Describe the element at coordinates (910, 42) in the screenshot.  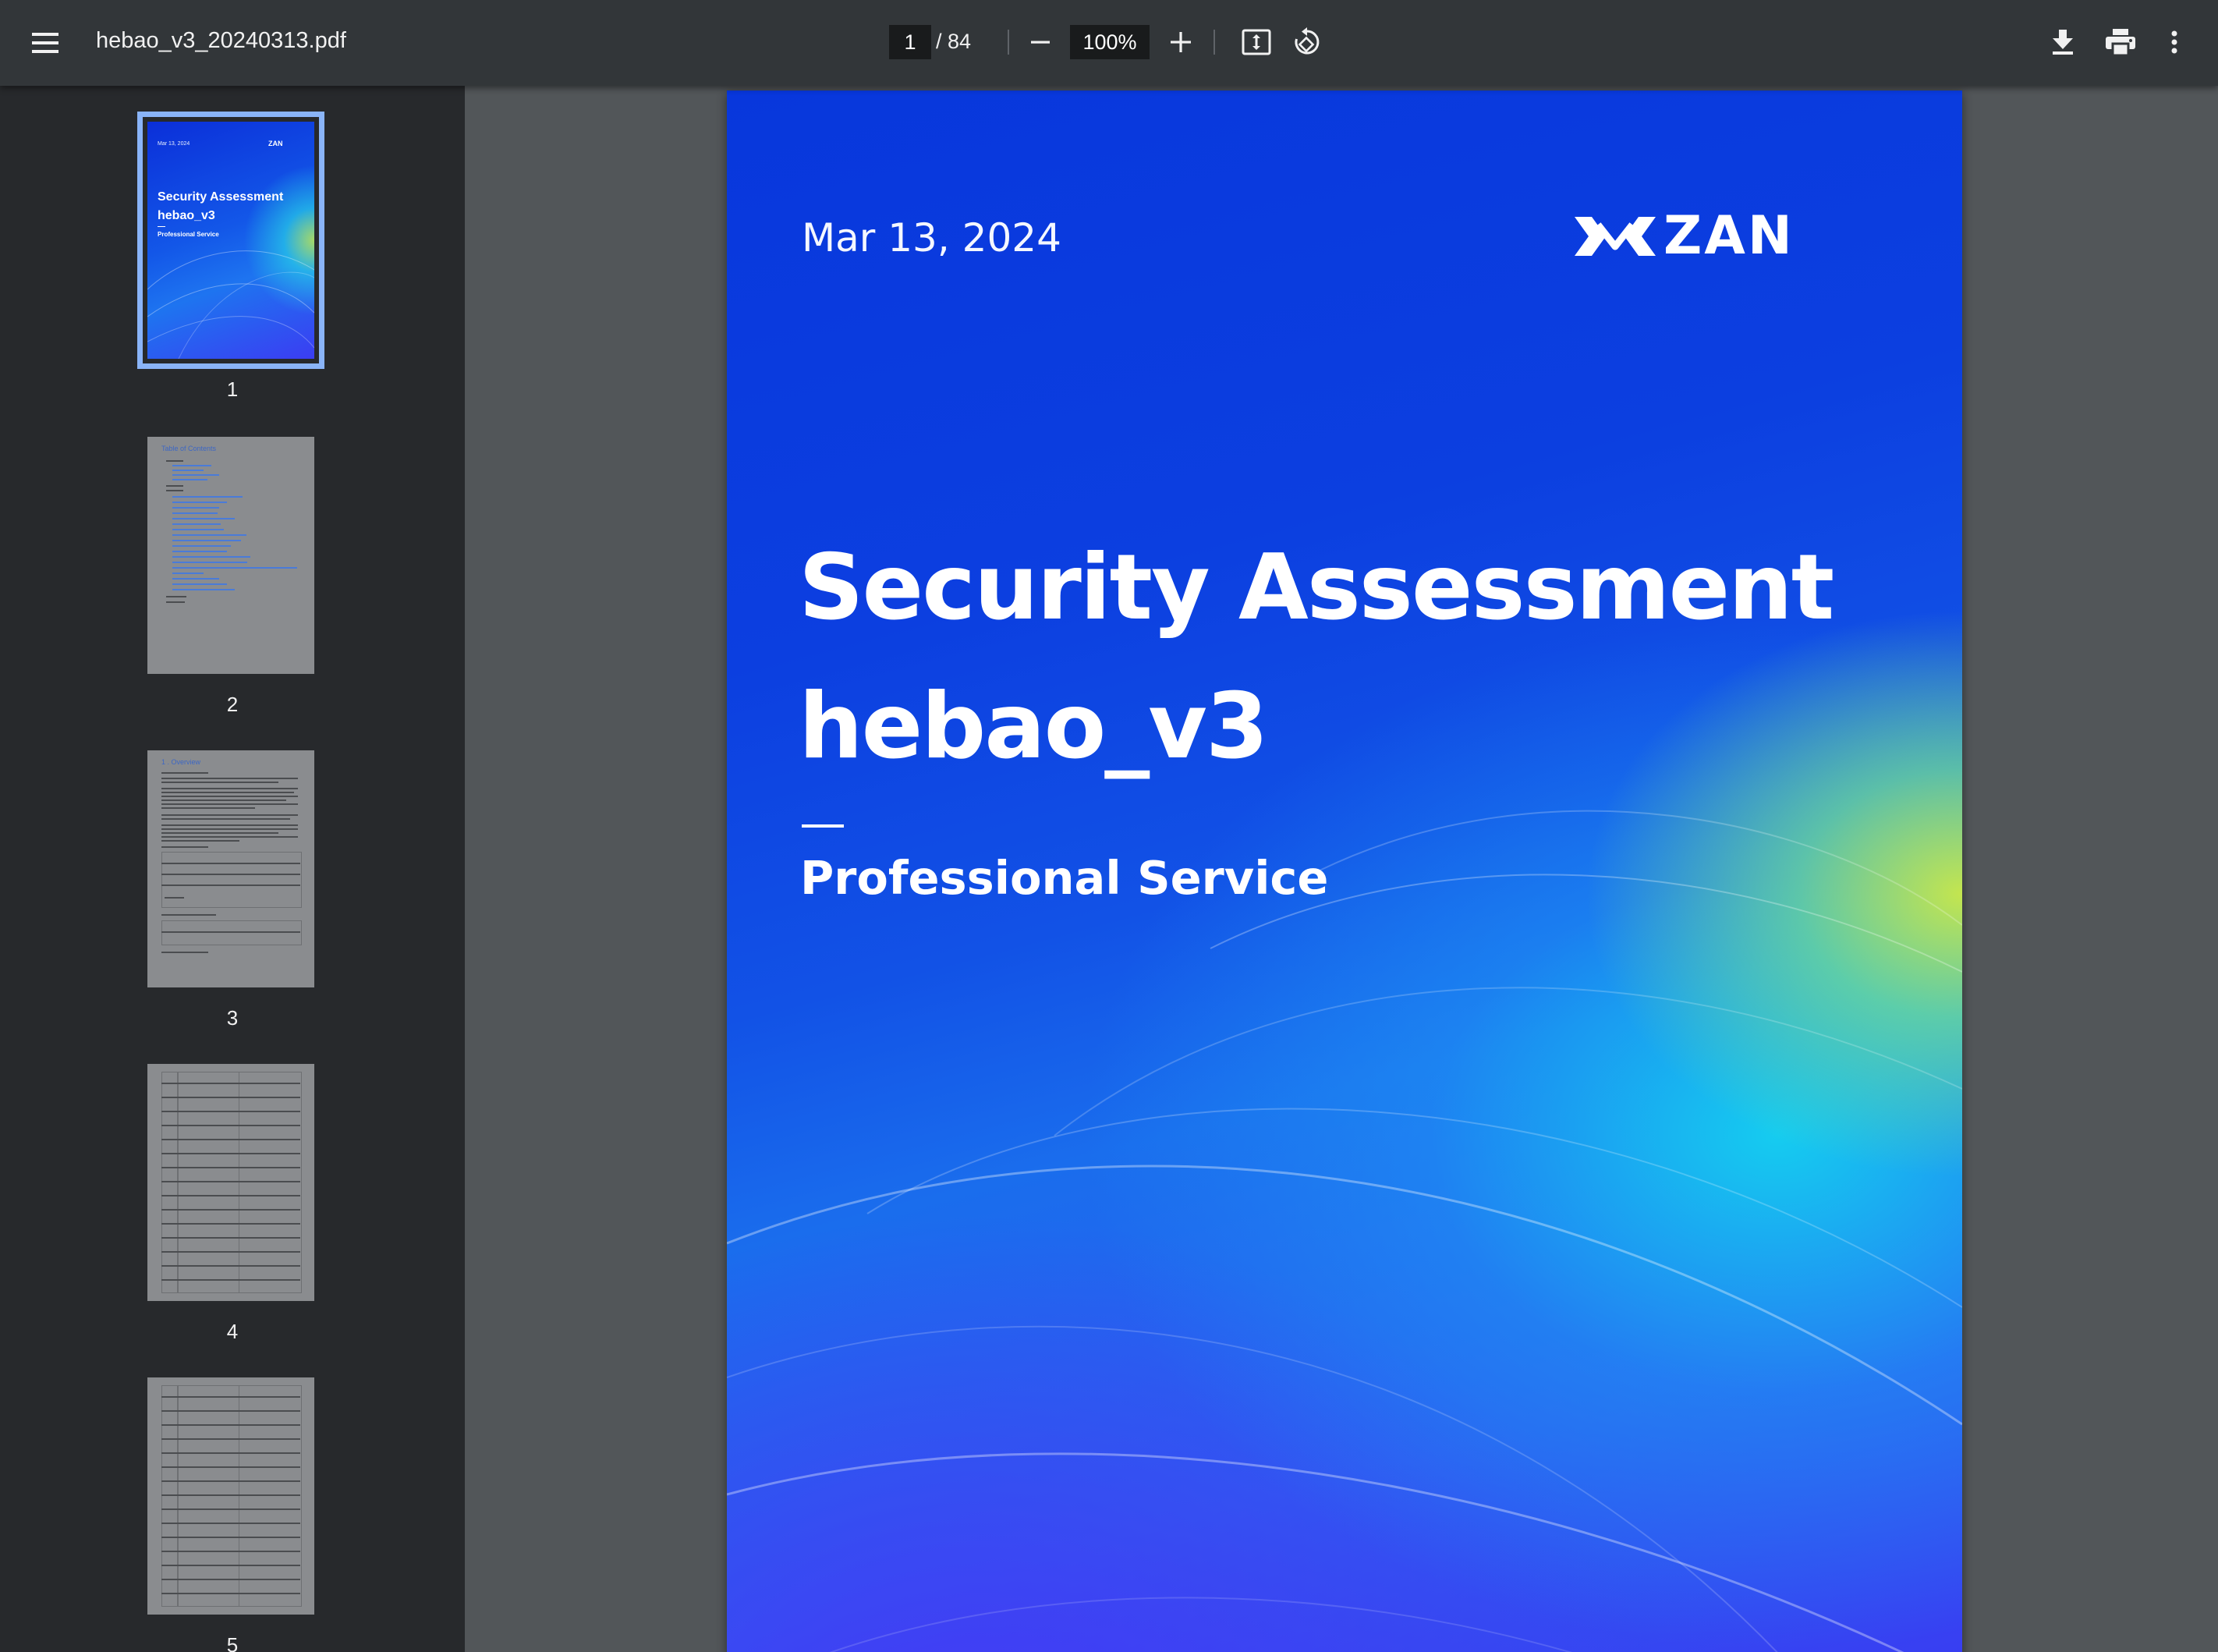
I see `page-number-input` at that location.